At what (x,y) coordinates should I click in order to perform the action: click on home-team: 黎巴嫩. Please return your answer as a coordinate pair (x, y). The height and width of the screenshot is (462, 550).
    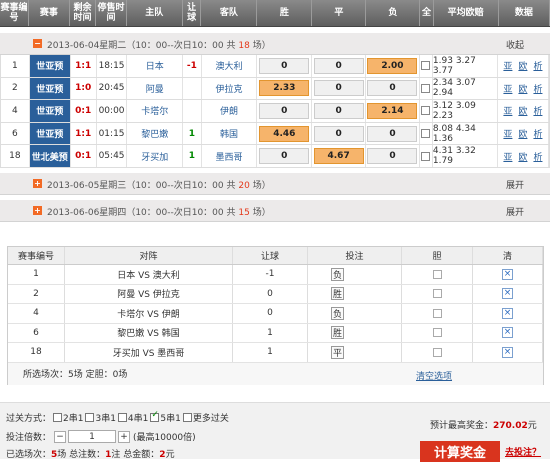
    Looking at the image, I should click on (155, 133).